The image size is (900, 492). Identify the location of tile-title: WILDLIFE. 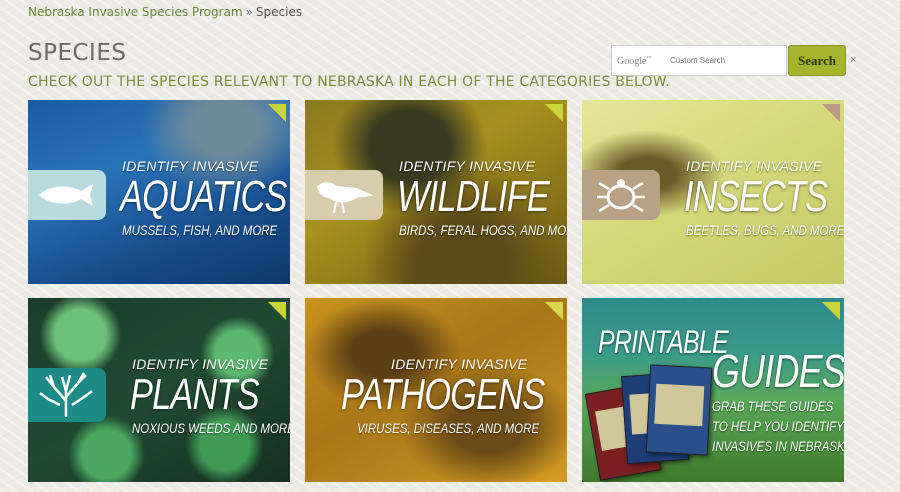
(473, 196).